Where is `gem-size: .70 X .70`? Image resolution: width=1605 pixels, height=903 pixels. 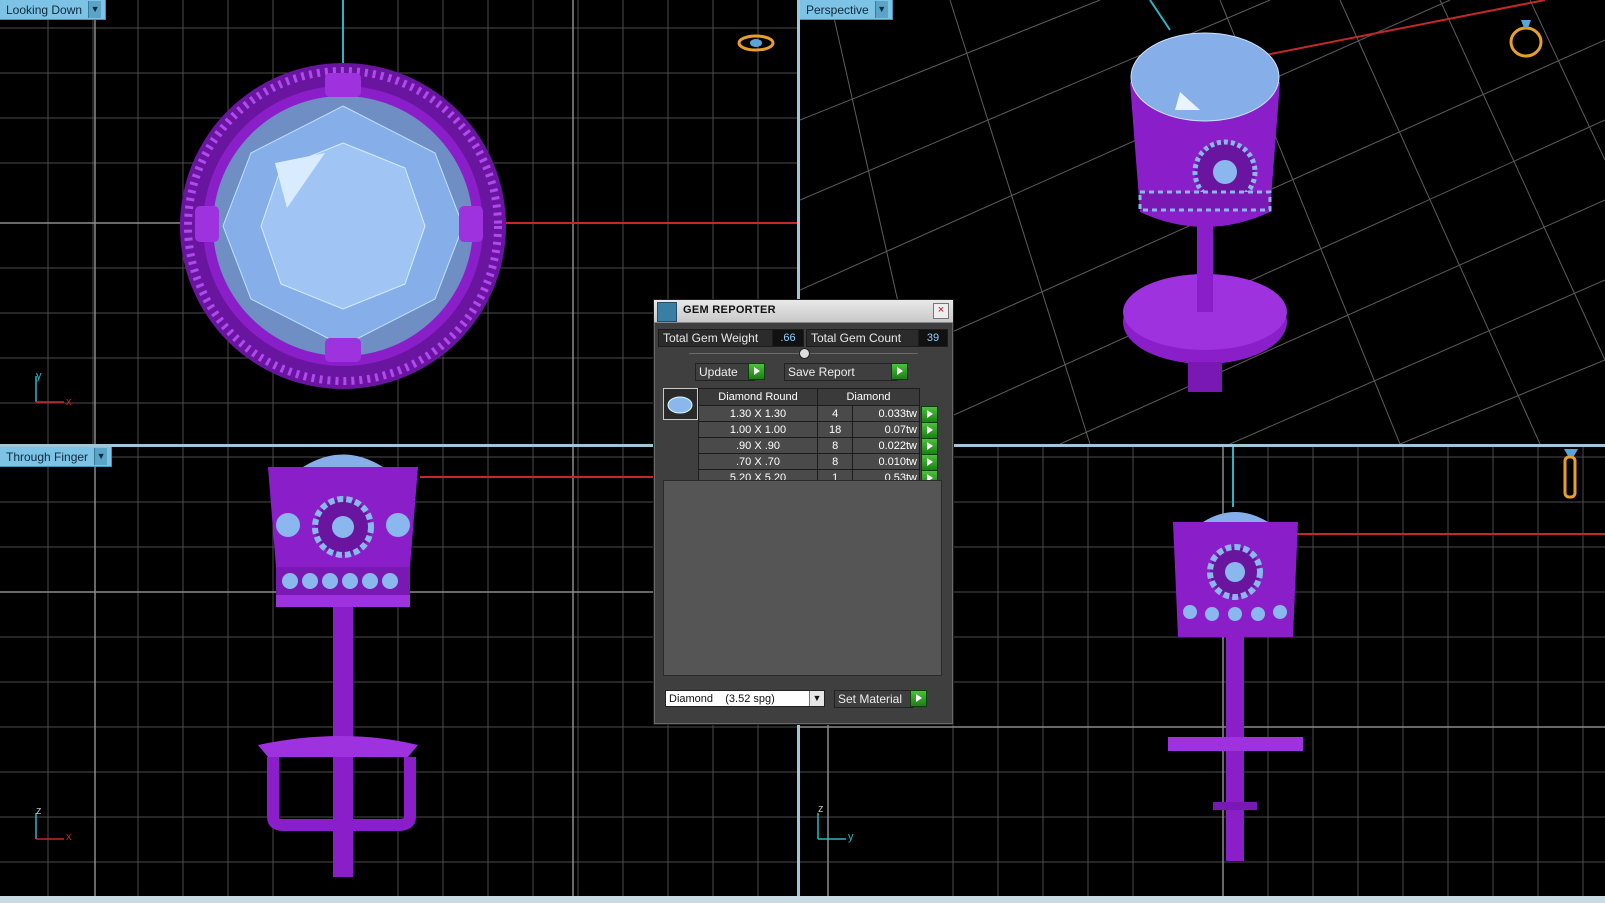
gem-size: .70 X .70 is located at coordinates (758, 461).